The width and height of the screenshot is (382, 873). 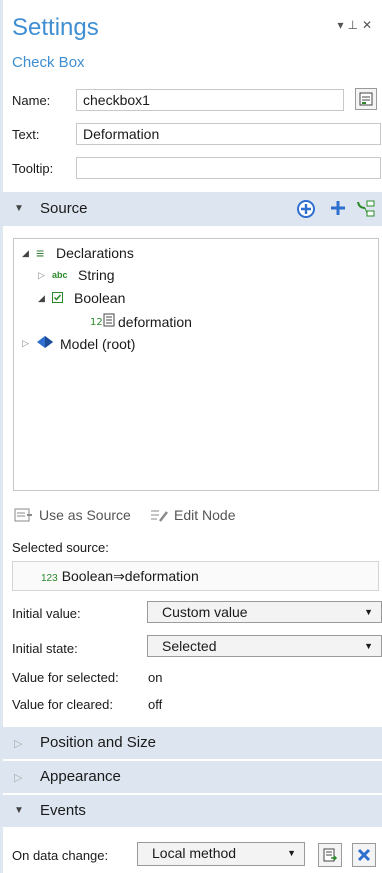 I want to click on text-field: Deformation, so click(x=228, y=134).